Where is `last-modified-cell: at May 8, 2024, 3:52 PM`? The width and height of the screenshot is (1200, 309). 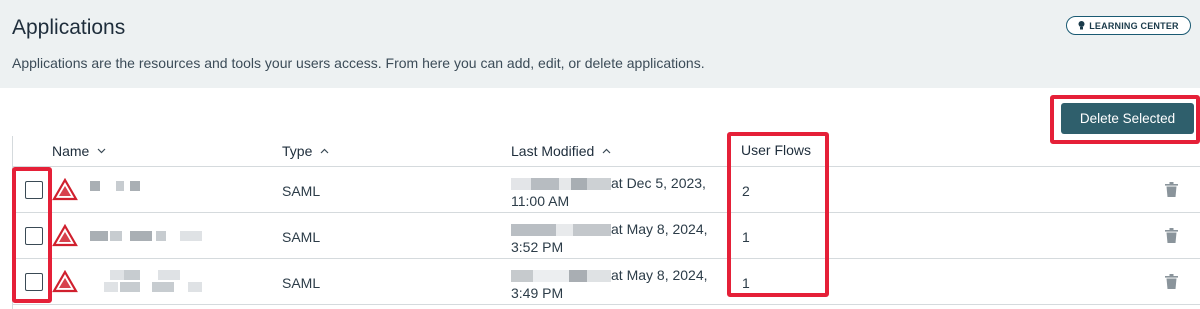 last-modified-cell: at May 8, 2024, 3:52 PM is located at coordinates (609, 238).